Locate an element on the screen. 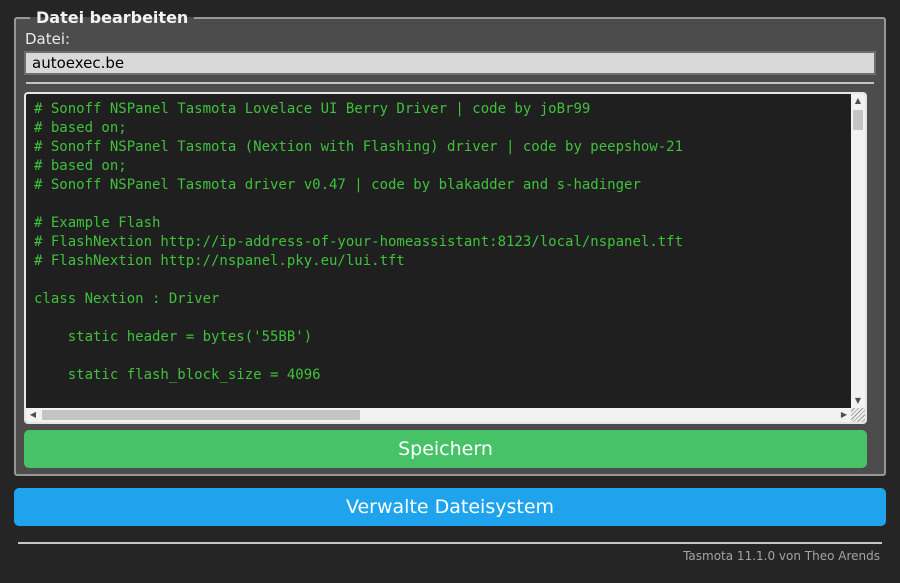 Image resolution: width=900 pixels, height=583 pixels. vertical-scrollbar: ▲ ▼ is located at coordinates (858, 251).